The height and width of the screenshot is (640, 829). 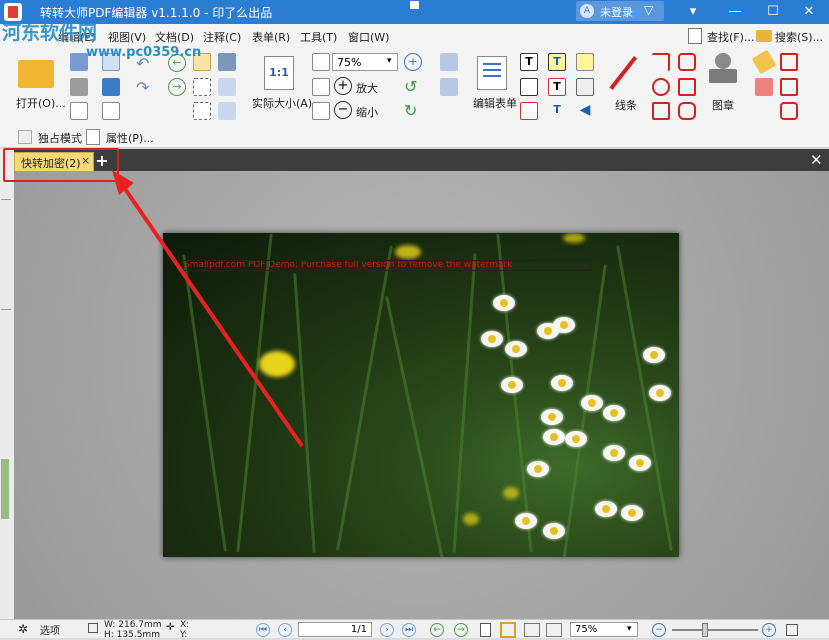 I want to click on continuous-facing-icon, so click(x=554, y=630).